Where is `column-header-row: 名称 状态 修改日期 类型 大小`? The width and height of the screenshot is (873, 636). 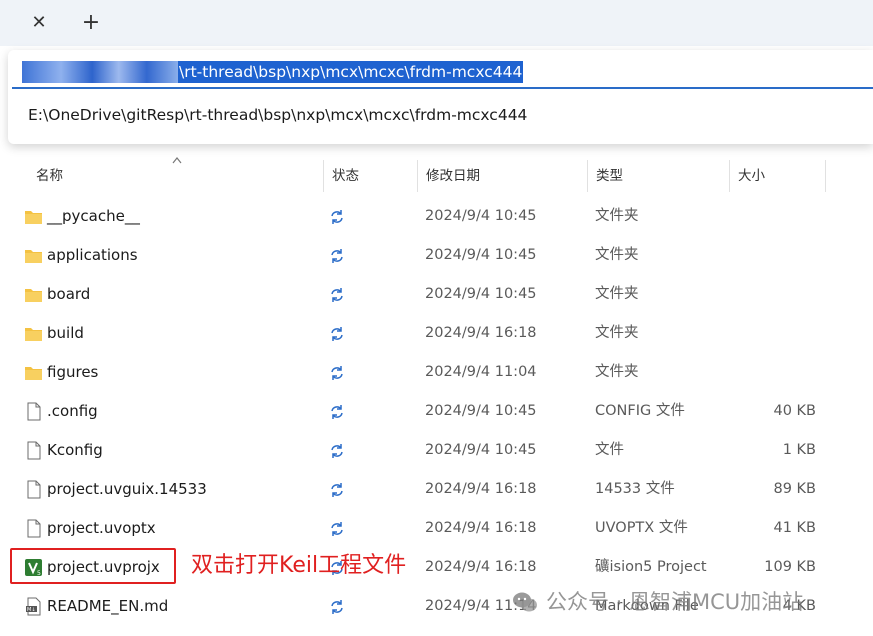 column-header-row: 名称 状态 修改日期 类型 大小 is located at coordinates (436, 176).